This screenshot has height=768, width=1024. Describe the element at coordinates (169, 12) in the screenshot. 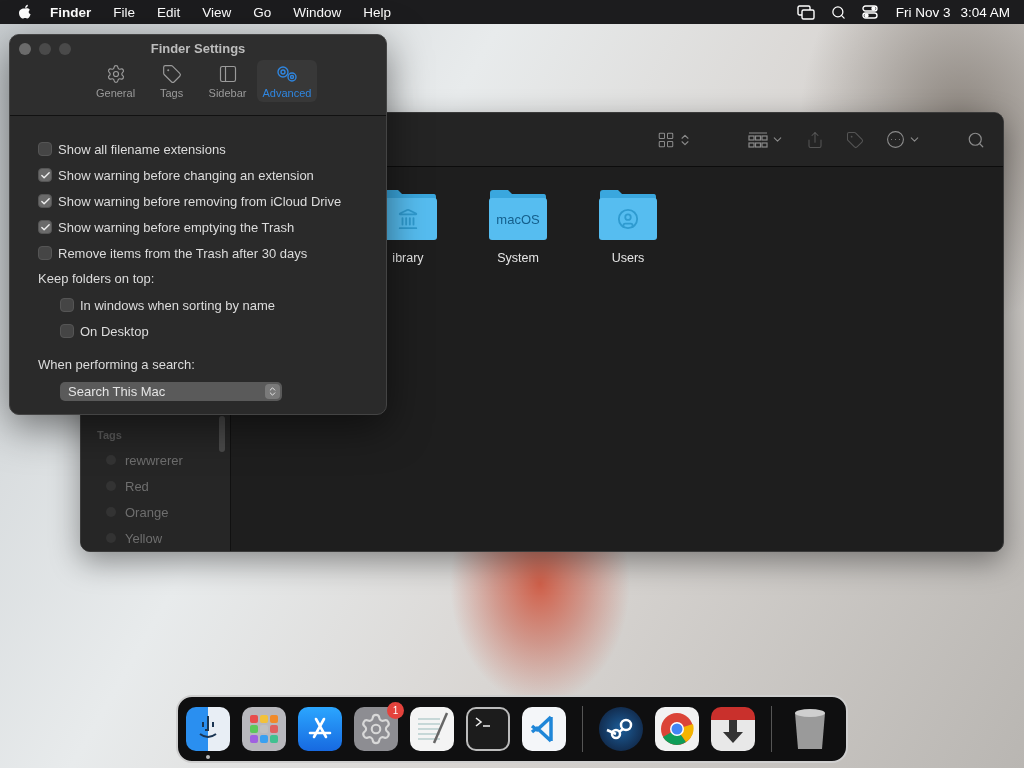

I see `menu-item: Edit` at that location.